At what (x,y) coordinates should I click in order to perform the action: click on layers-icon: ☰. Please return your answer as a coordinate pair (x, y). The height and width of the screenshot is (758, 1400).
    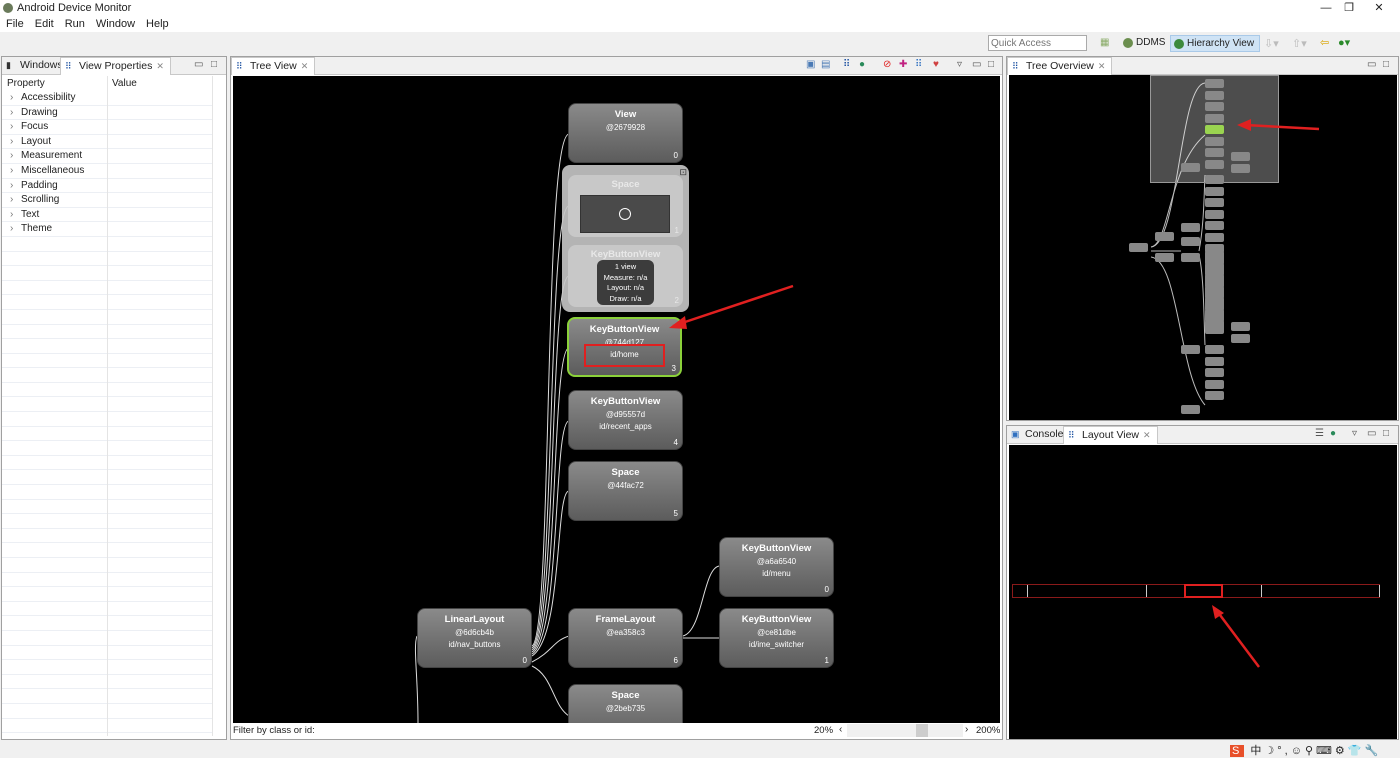
    Looking at the image, I should click on (1319, 433).